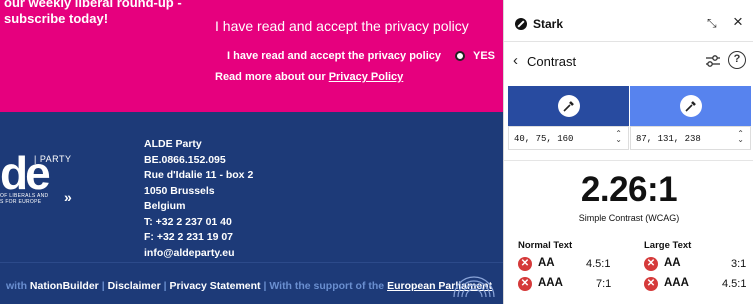 Image resolution: width=753 pixels, height=304 pixels. Describe the element at coordinates (521, 24) in the screenshot. I see `stark-logo-icon` at that location.